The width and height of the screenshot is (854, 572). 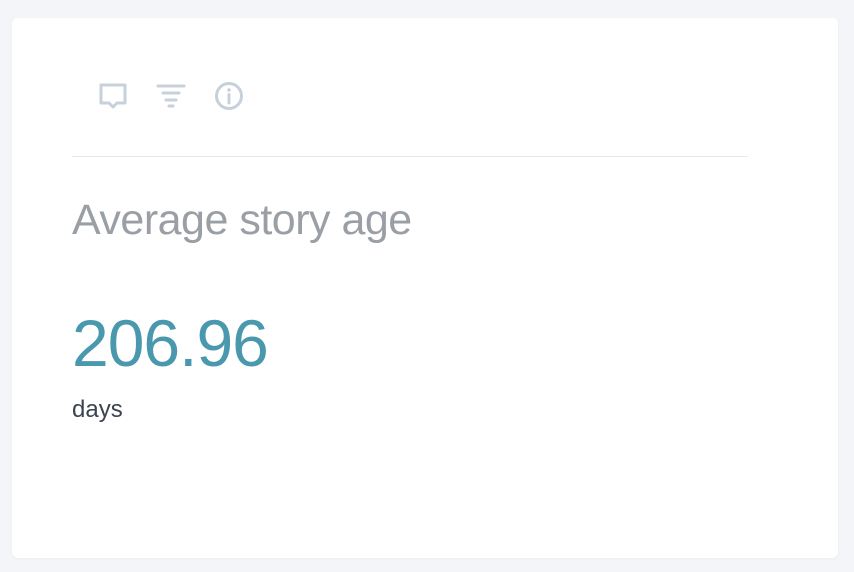 I want to click on metric-title: Average story age, so click(x=242, y=220).